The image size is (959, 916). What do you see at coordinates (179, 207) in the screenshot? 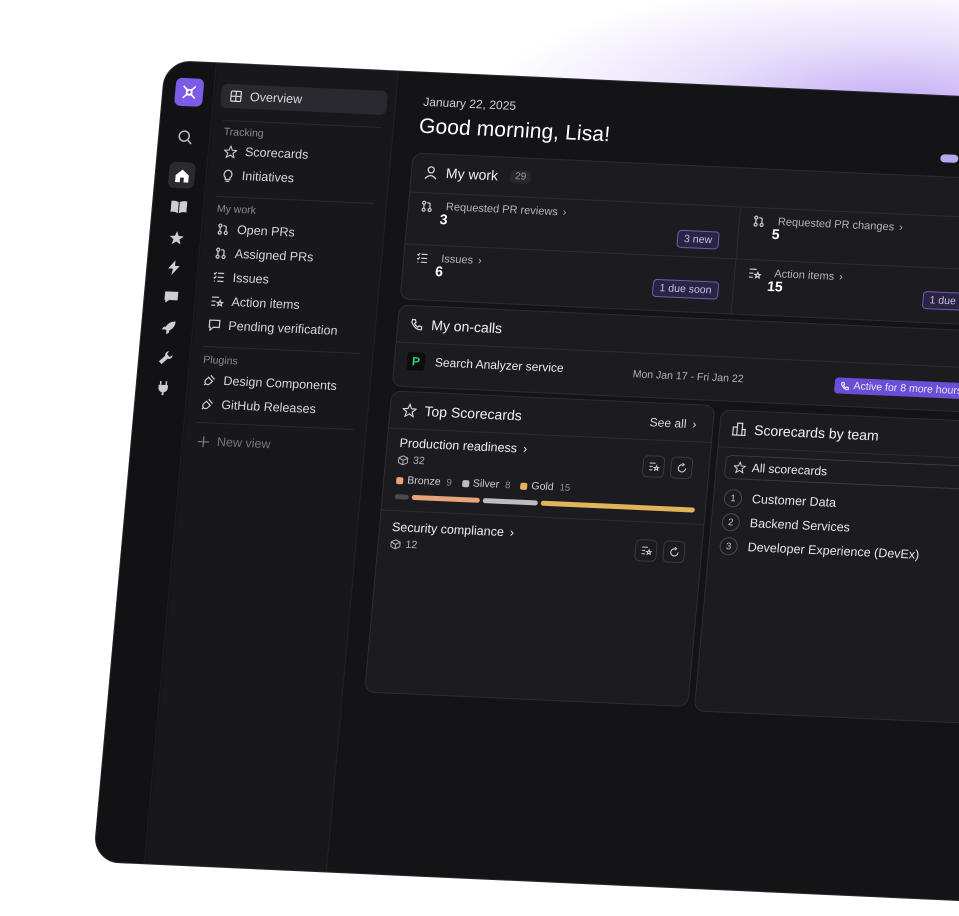
I see `book-icon` at bounding box center [179, 207].